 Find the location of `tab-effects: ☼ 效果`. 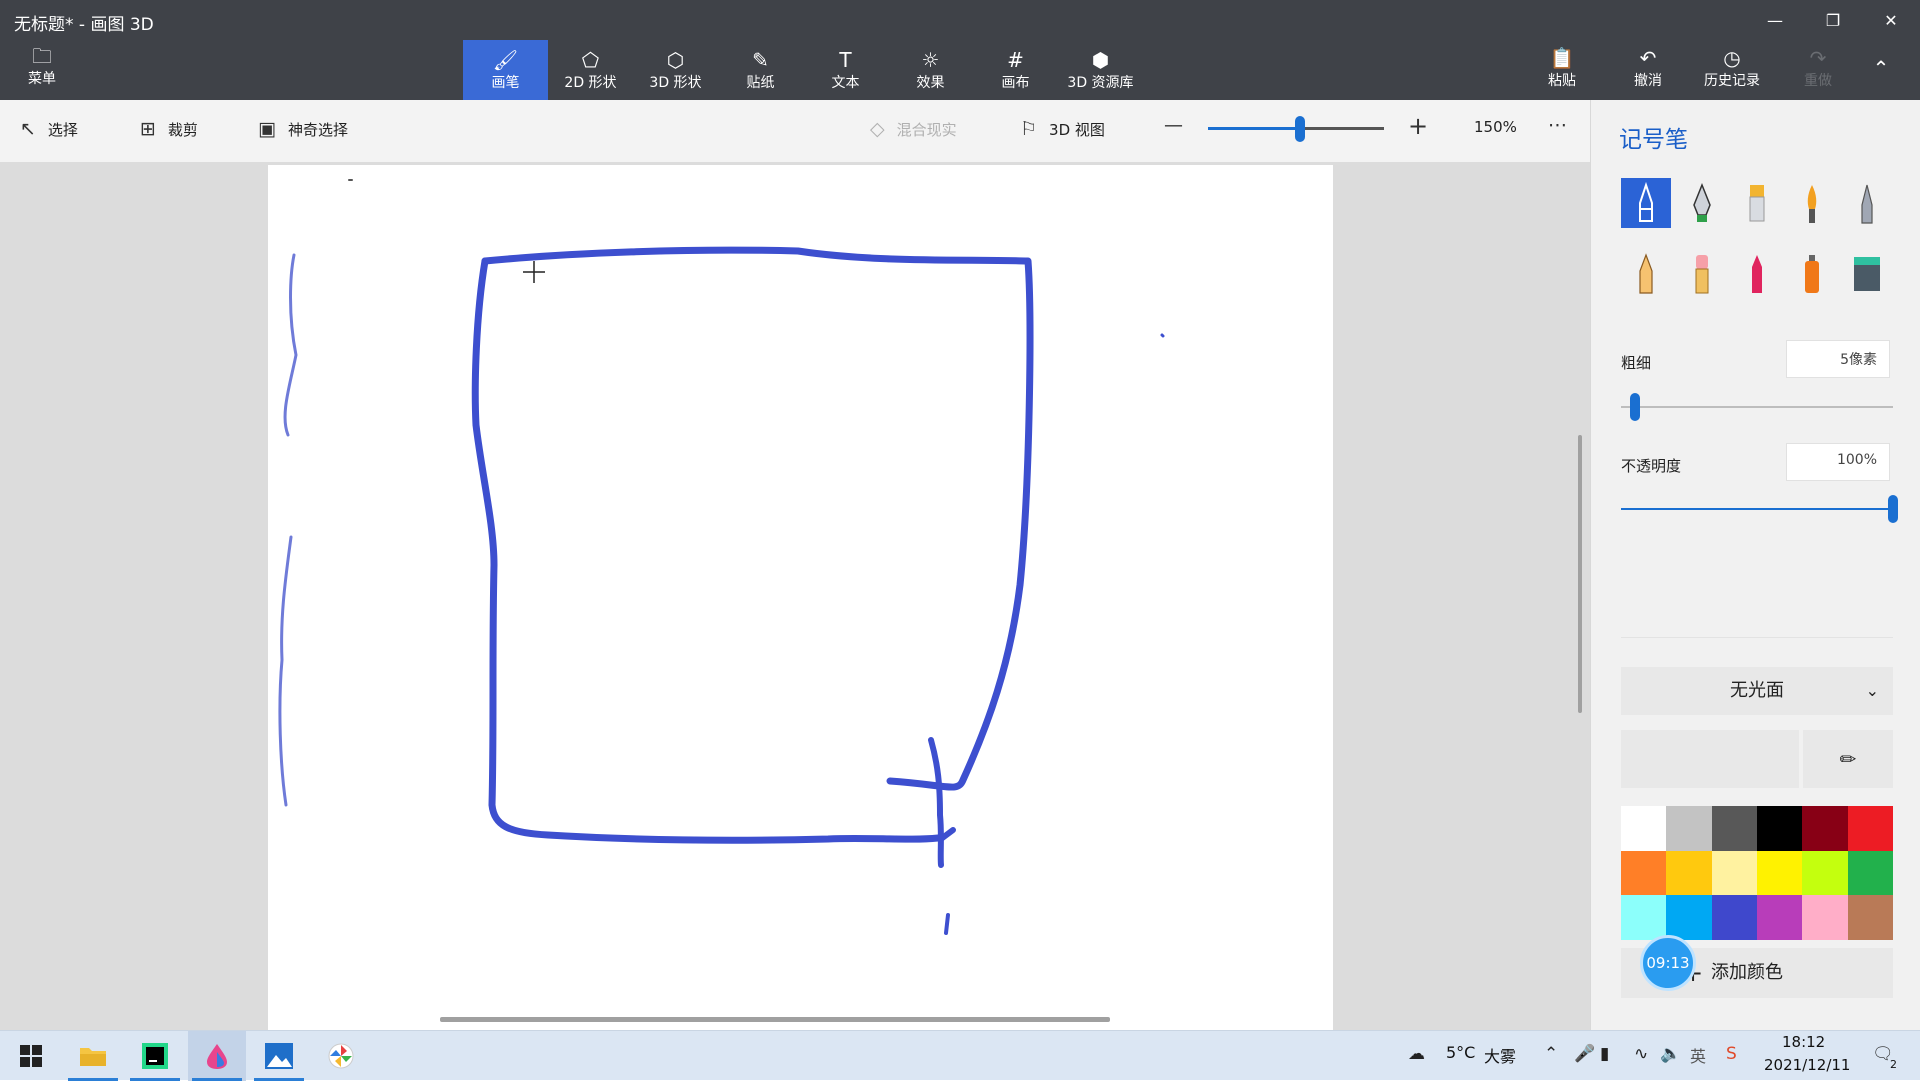

tab-effects: ☼ 效果 is located at coordinates (930, 70).